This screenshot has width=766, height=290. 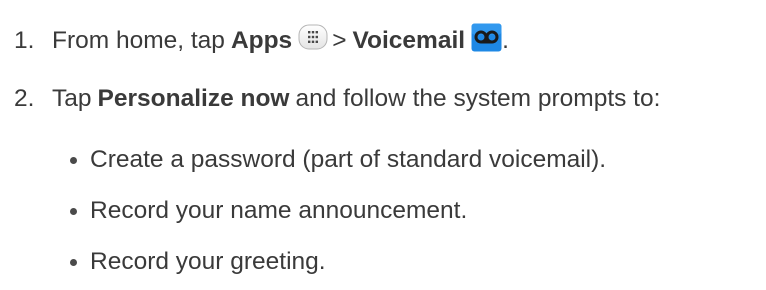 I want to click on bullet-item: Record your name announcement., so click(x=268, y=211).